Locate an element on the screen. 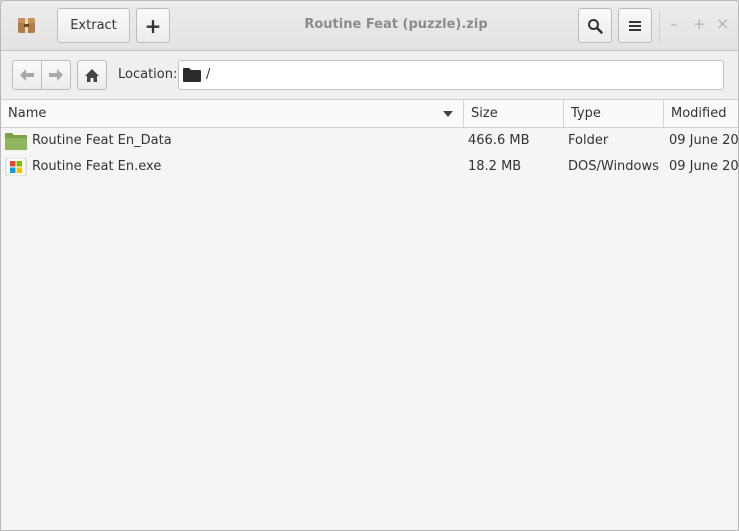 The image size is (739, 531). forward-button is located at coordinates (56, 75).